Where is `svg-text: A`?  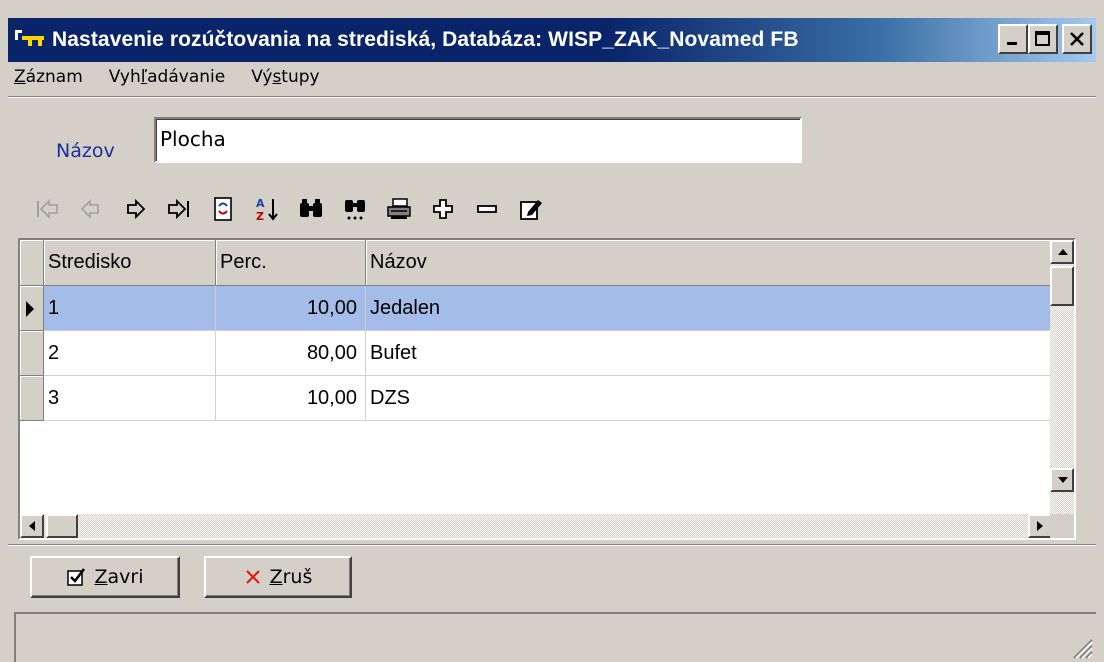 svg-text: A is located at coordinates (260, 203).